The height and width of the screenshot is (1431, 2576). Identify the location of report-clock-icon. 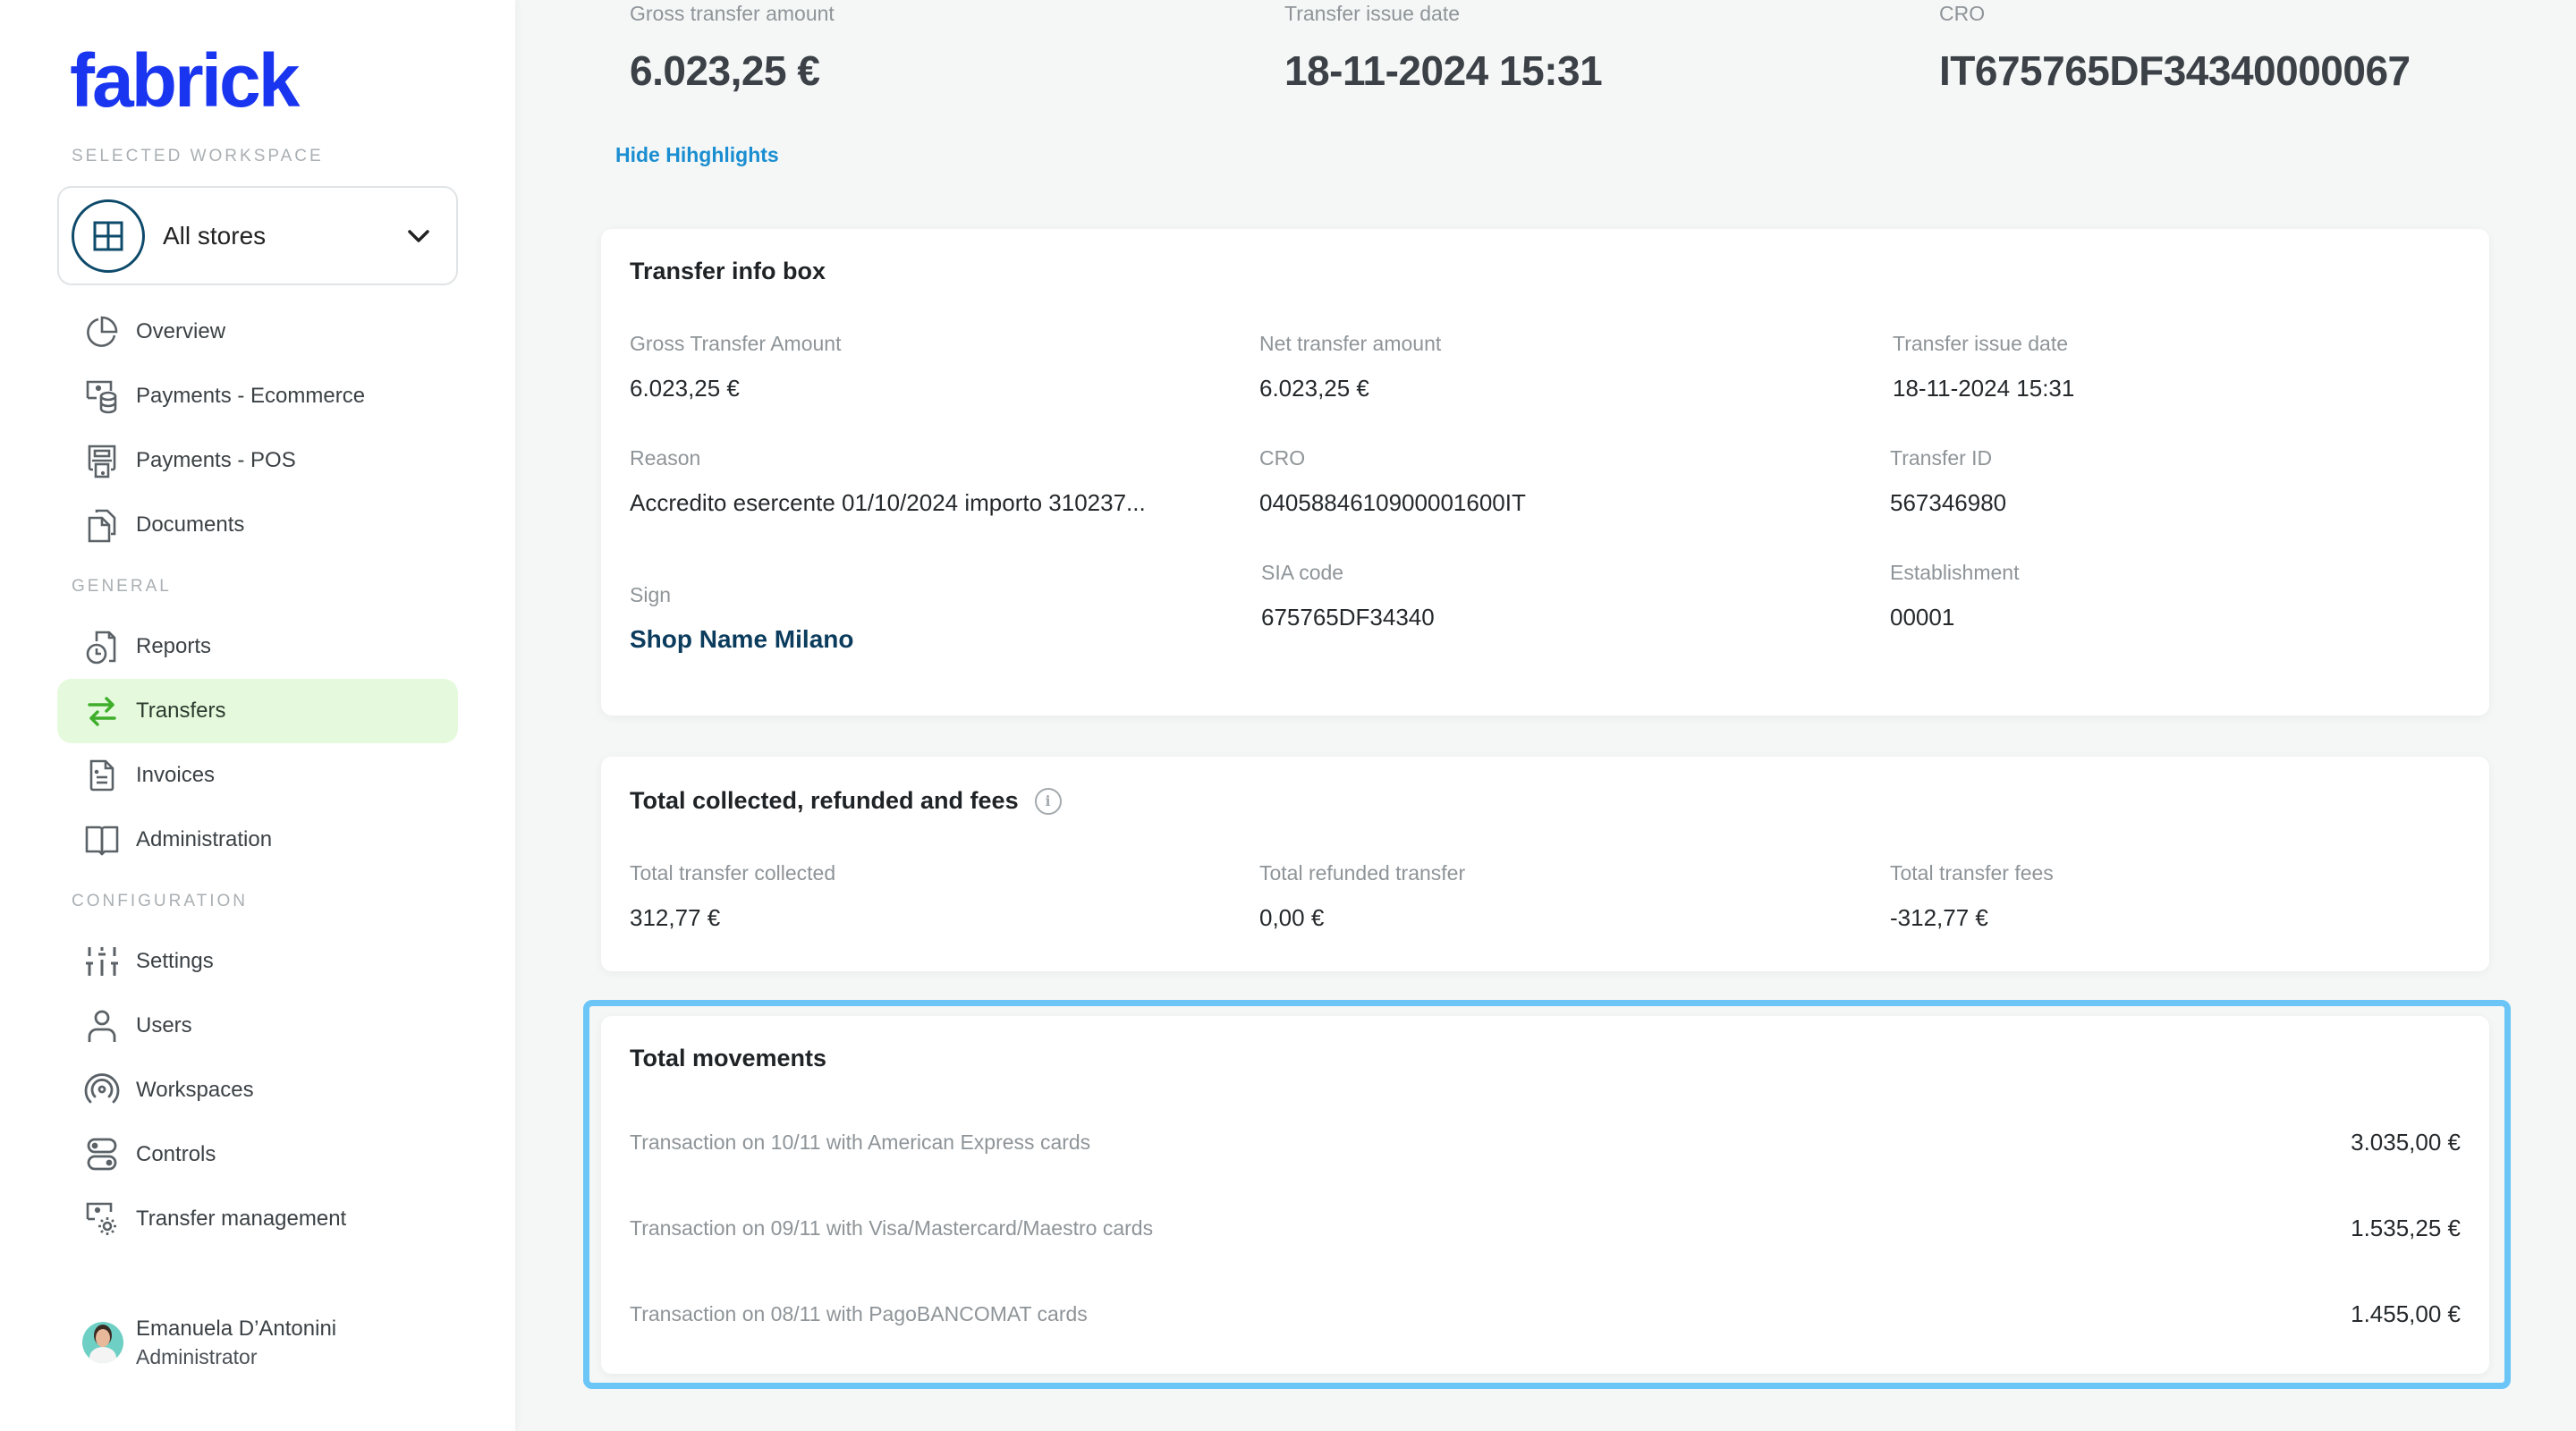
(102, 647).